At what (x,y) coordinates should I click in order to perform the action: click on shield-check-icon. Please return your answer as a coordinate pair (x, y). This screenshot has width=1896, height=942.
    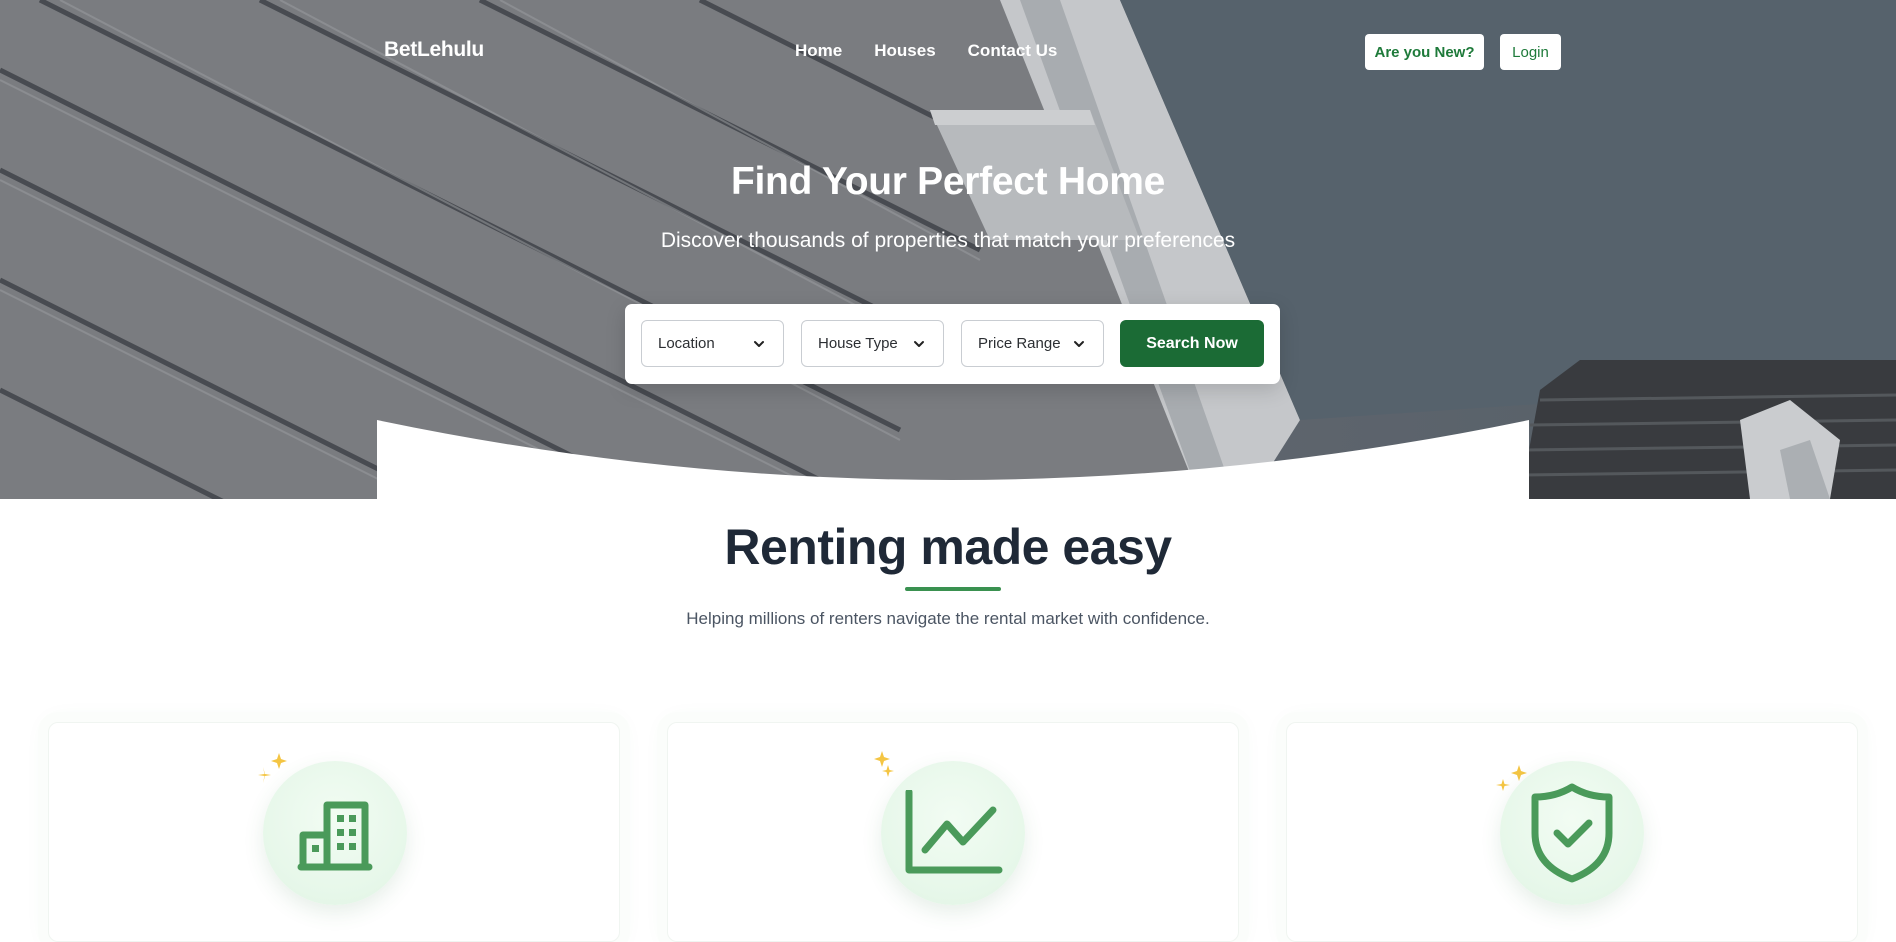
    Looking at the image, I should click on (1572, 833).